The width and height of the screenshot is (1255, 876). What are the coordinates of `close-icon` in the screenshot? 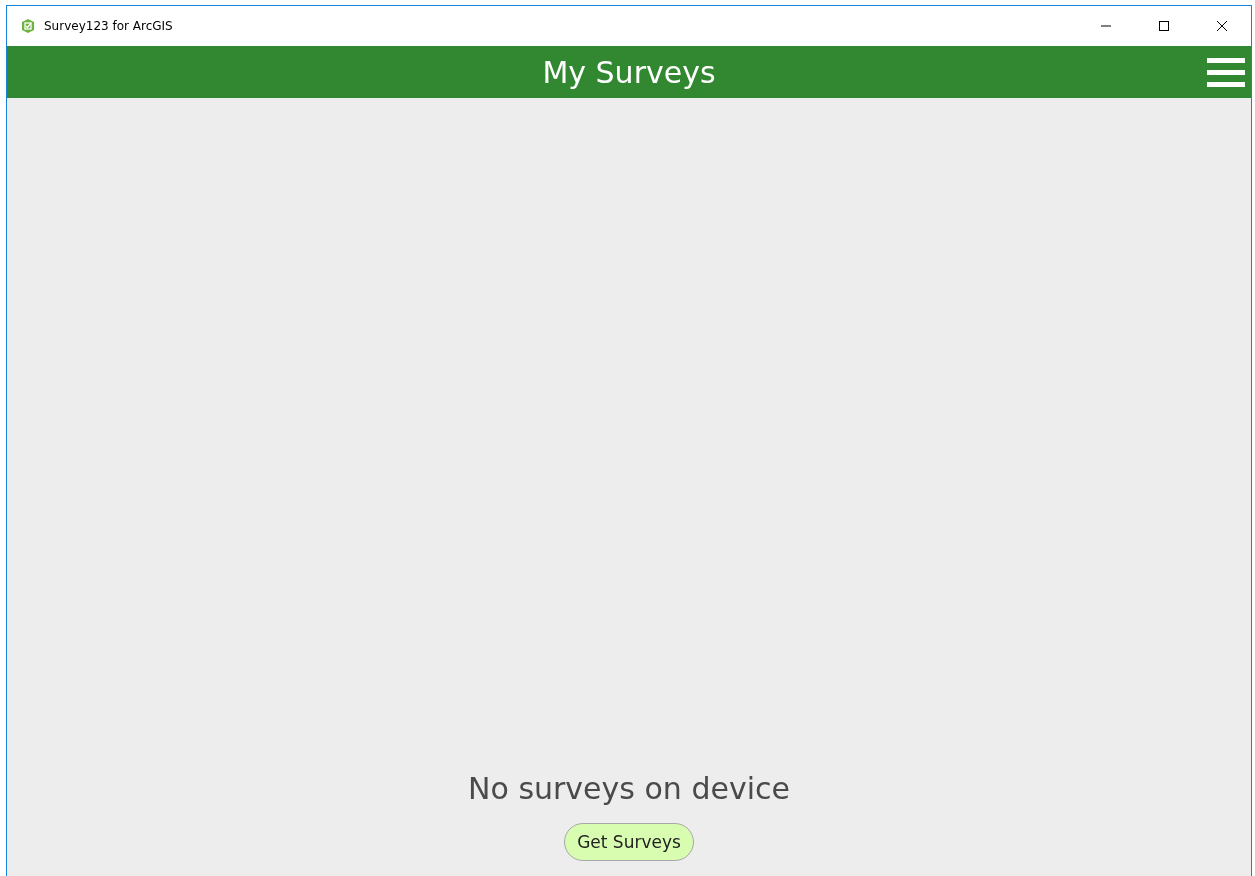 It's located at (1222, 26).